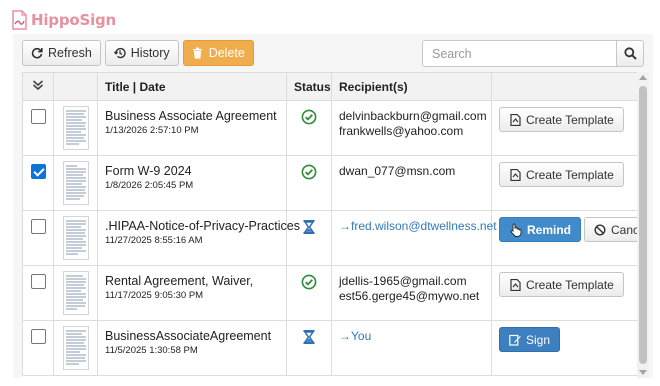  Describe the element at coordinates (192, 281) in the screenshot. I see `document-title: Rental Agreement, Waiver,` at that location.